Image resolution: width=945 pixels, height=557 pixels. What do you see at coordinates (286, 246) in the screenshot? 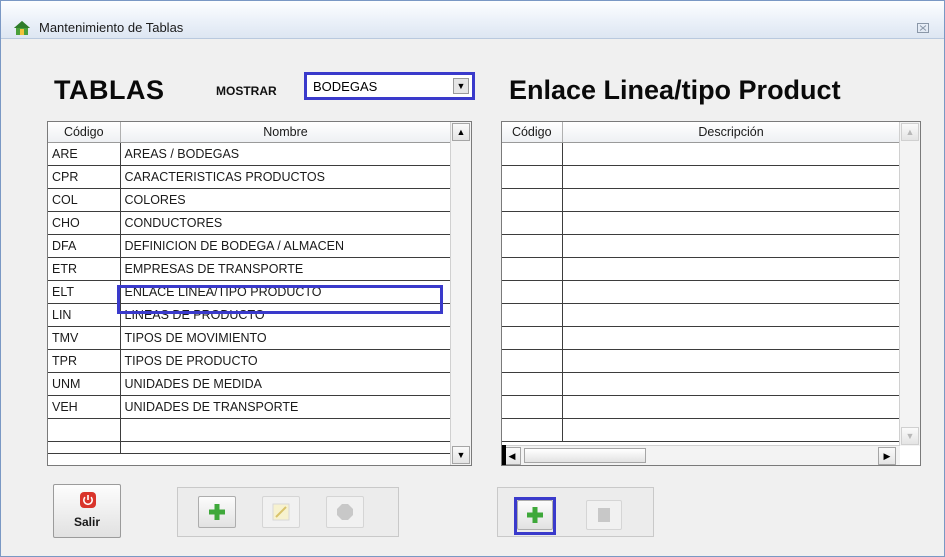
I see `cell-nombre: DEFINICION DE BODEGA / ALMACEN` at bounding box center [286, 246].